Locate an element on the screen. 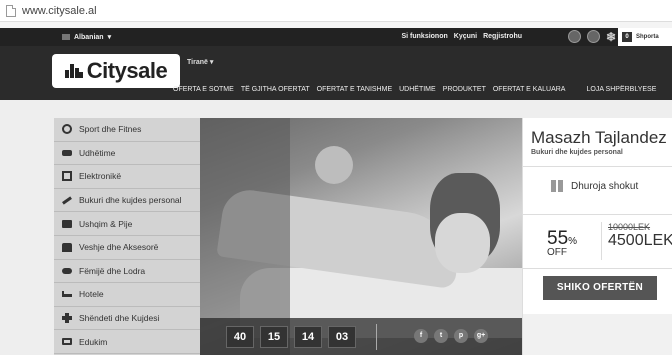 The image size is (672, 355). user-icon is located at coordinates (593, 36).